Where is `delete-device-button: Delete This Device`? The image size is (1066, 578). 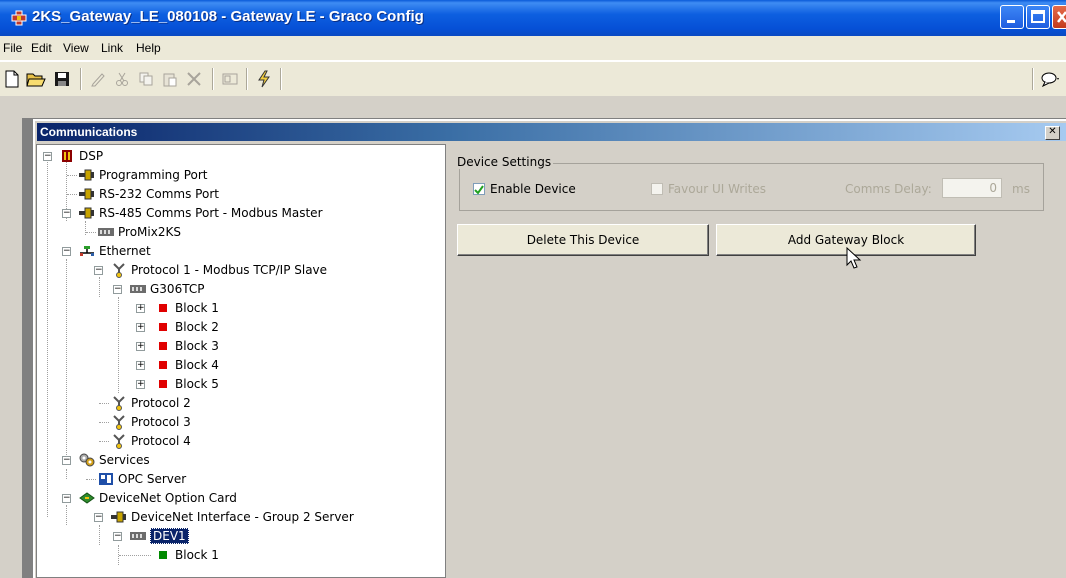 delete-device-button: Delete This Device is located at coordinates (583, 240).